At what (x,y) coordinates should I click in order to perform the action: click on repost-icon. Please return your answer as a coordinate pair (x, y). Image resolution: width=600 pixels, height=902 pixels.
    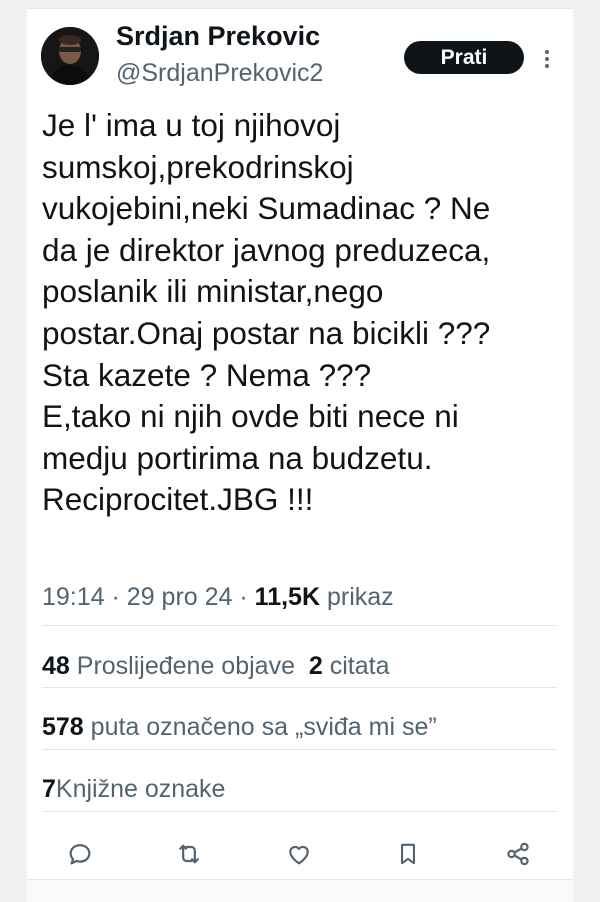
    Looking at the image, I should click on (189, 854).